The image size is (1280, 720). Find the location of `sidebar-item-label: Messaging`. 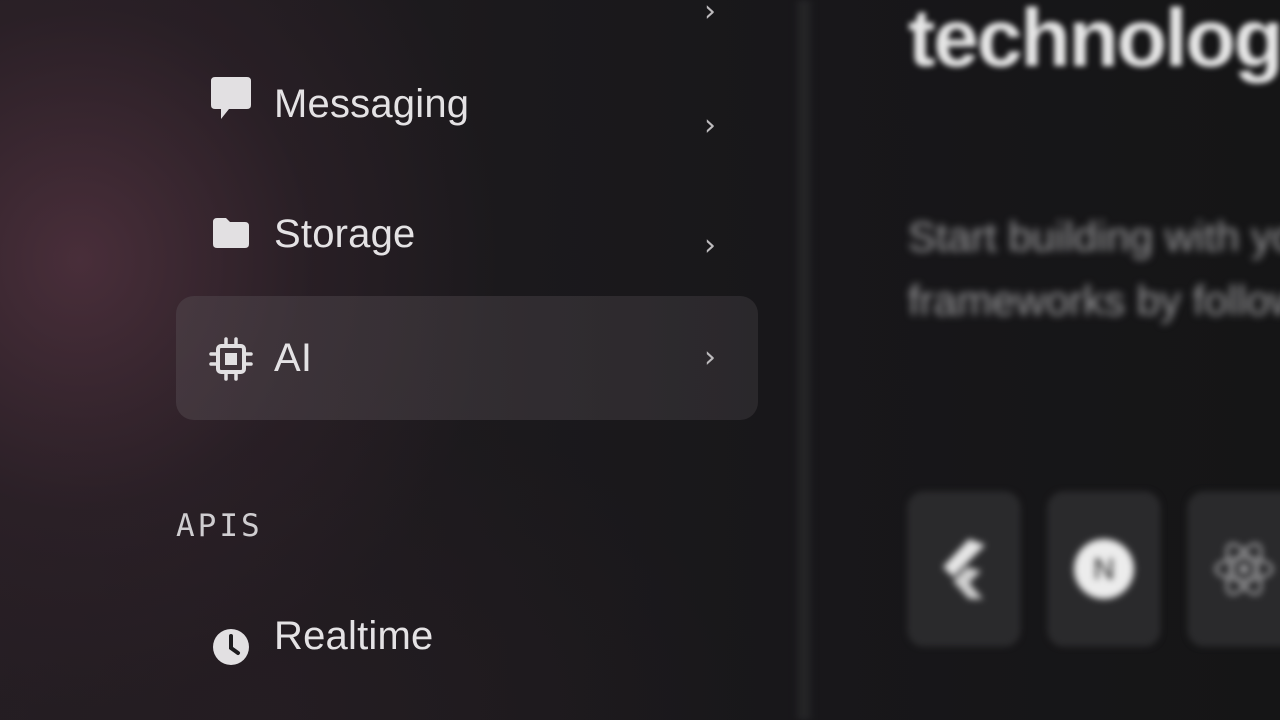

sidebar-item-label: Messaging is located at coordinates (372, 104).